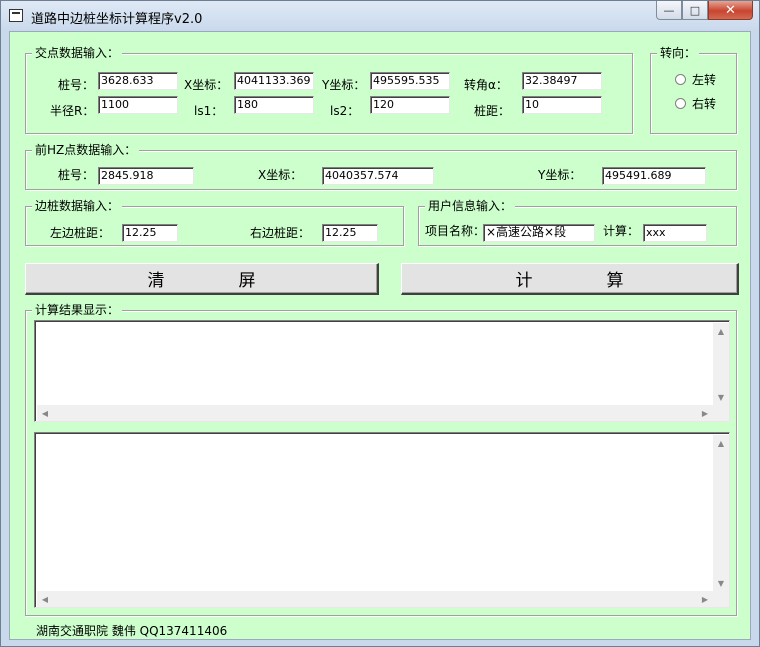 The width and height of the screenshot is (760, 647). Describe the element at coordinates (274, 81) in the screenshot. I see `x-coord-input: 4041133.369` at that location.